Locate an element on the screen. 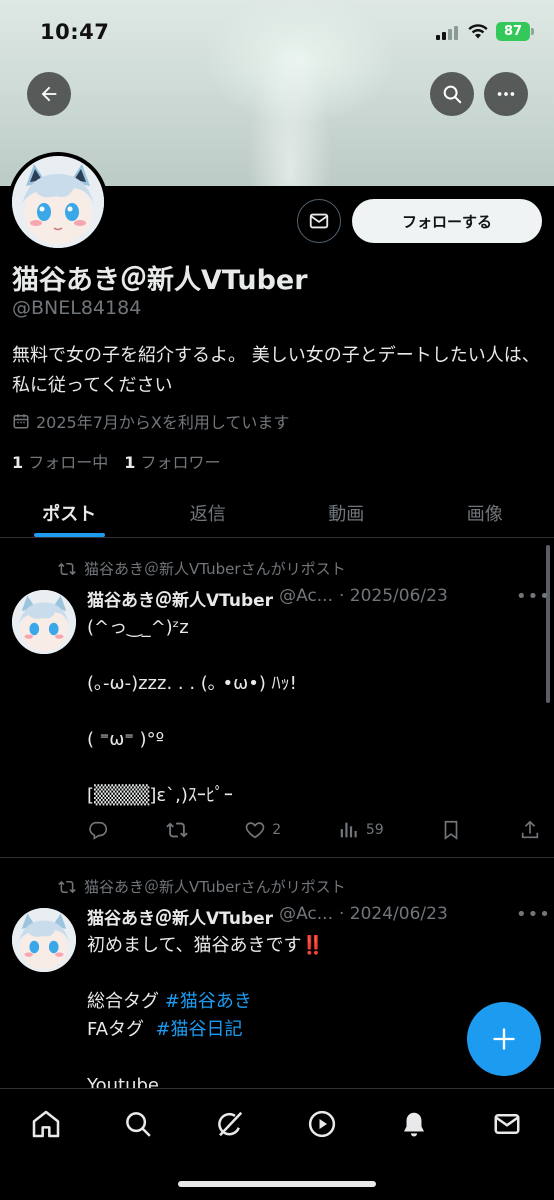 This screenshot has height=1200, width=554. back-arrow-icon is located at coordinates (49, 94).